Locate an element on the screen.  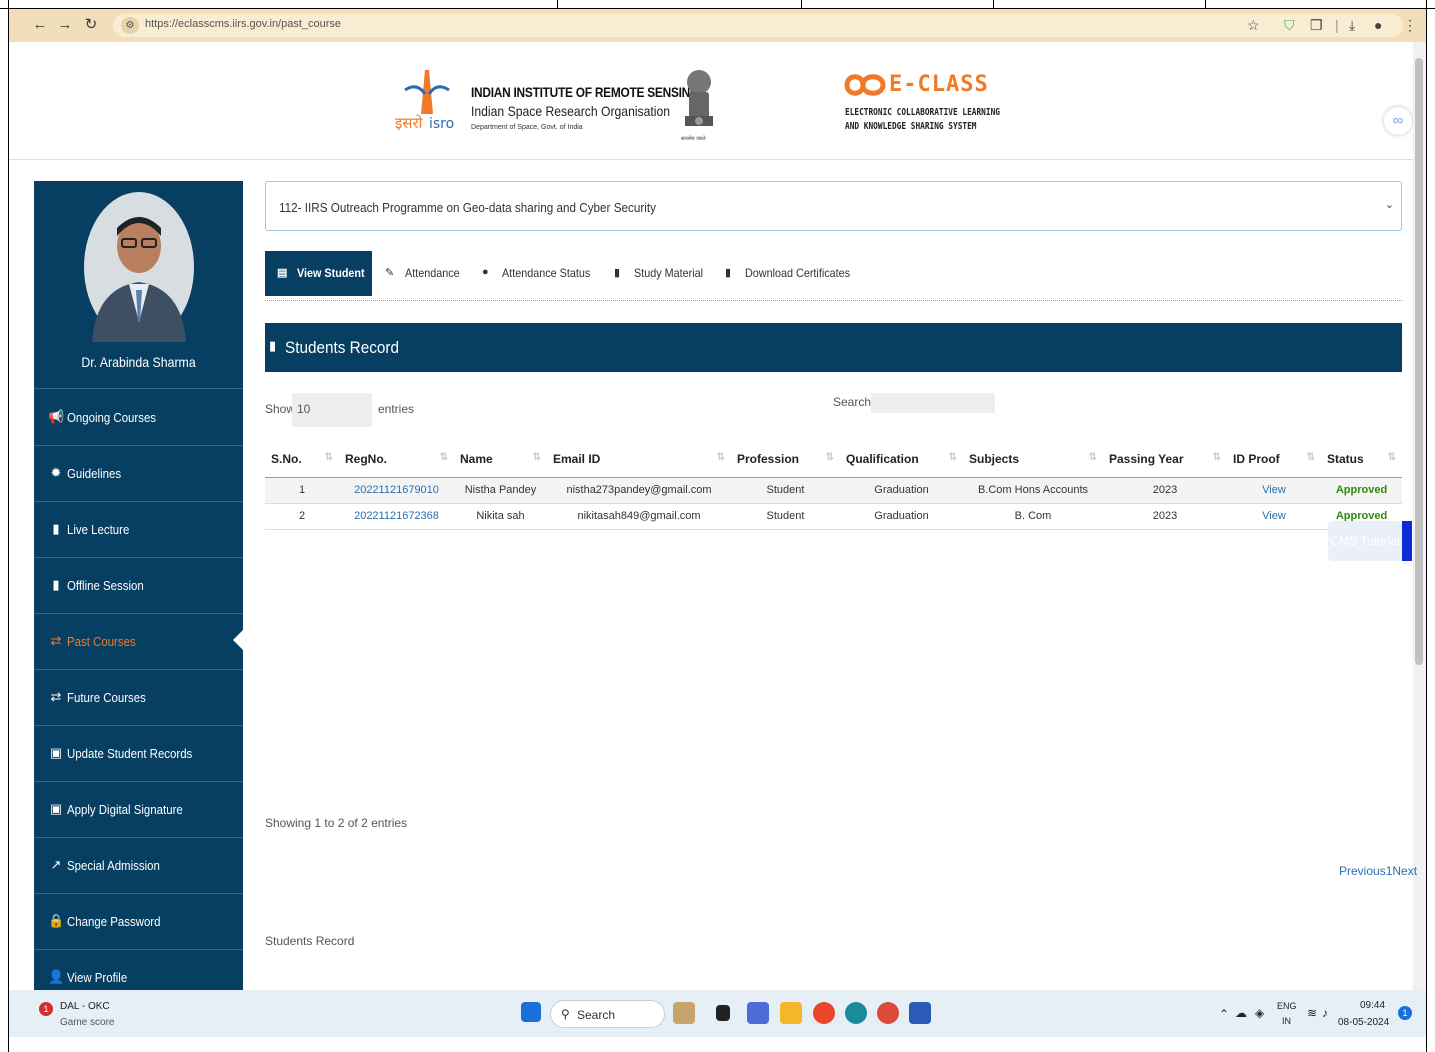
windows-start-icon is located at coordinates (531, 1012).